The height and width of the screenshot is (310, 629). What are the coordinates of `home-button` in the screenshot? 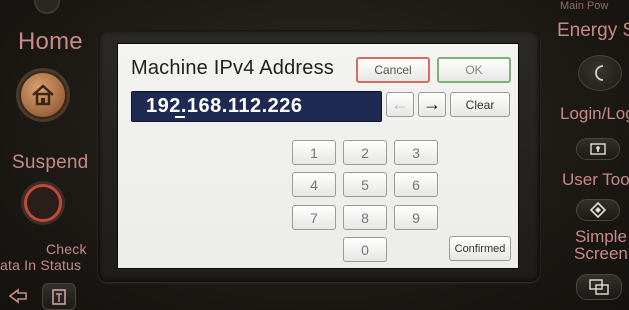 It's located at (43, 95).